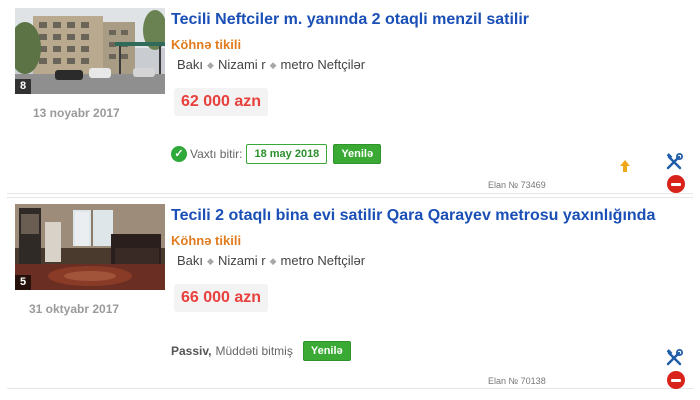 The image size is (700, 400). What do you see at coordinates (216, 154) in the screenshot?
I see `expiry-label: Vaxtı bitir:` at bounding box center [216, 154].